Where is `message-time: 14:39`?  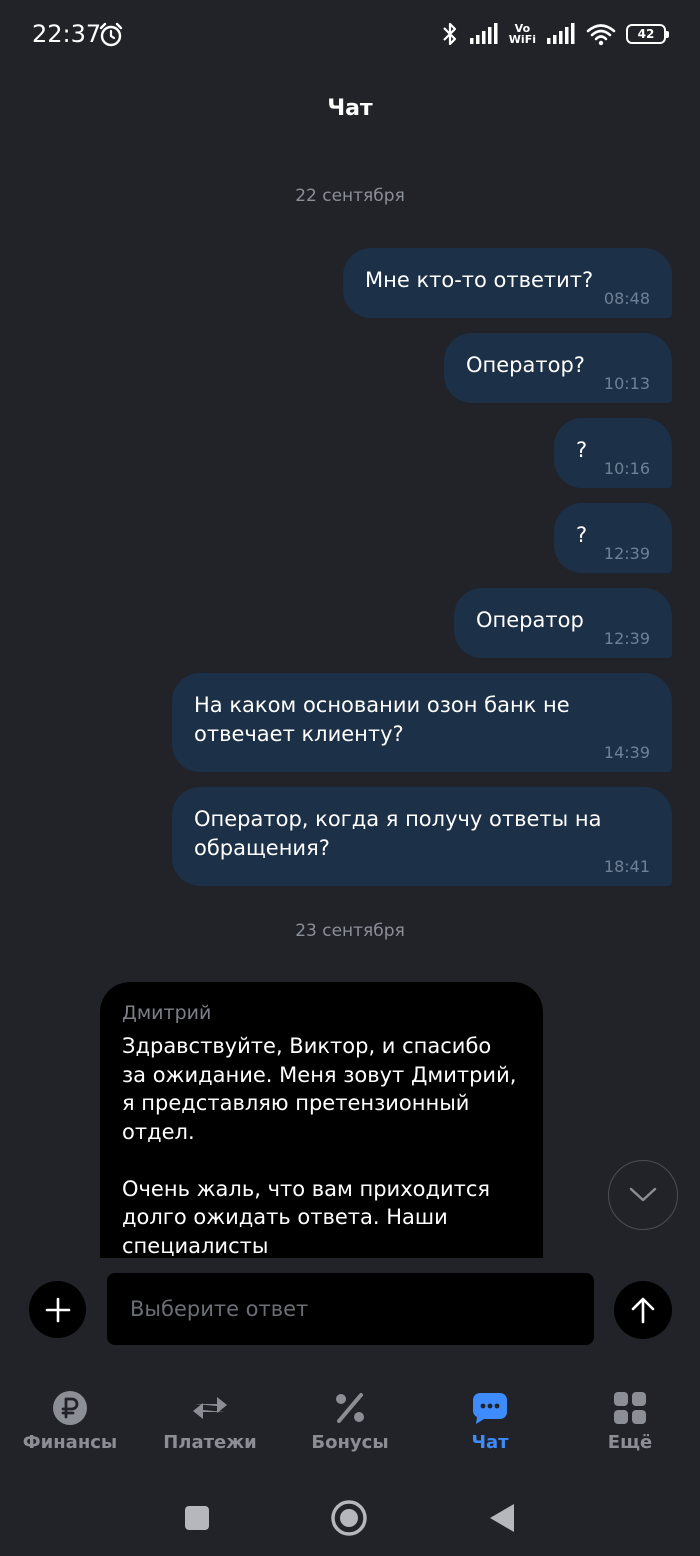 message-time: 14:39 is located at coordinates (626, 752).